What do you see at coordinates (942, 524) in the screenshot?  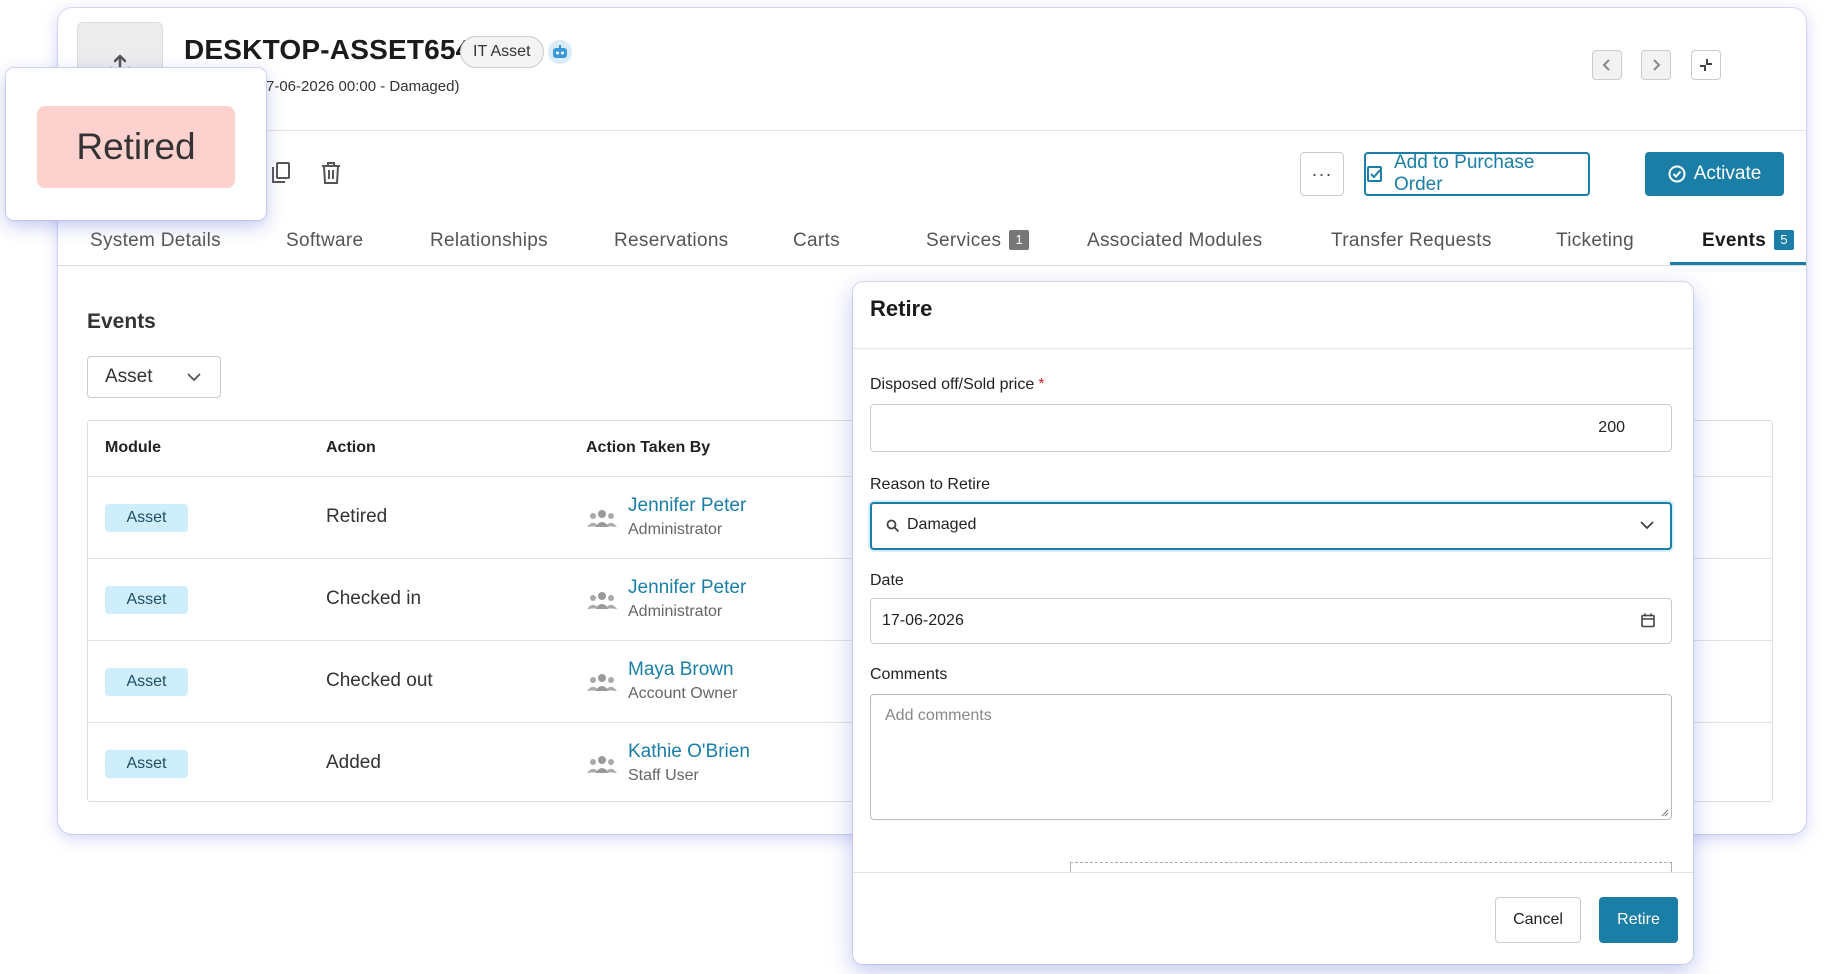 I see `reason-value: Damaged` at bounding box center [942, 524].